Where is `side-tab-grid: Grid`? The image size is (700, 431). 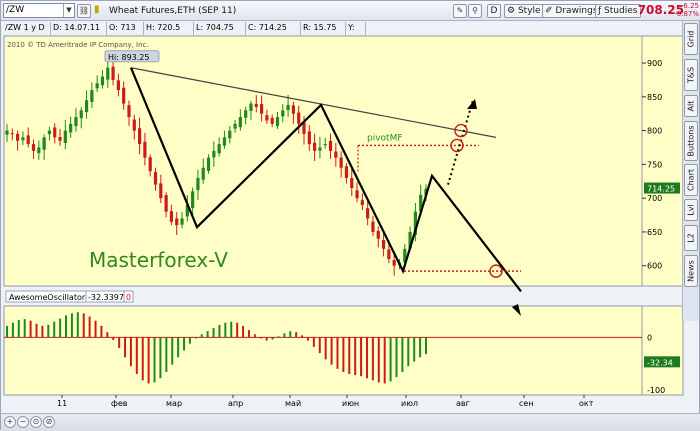 side-tab-grid: Grid is located at coordinates (691, 39).